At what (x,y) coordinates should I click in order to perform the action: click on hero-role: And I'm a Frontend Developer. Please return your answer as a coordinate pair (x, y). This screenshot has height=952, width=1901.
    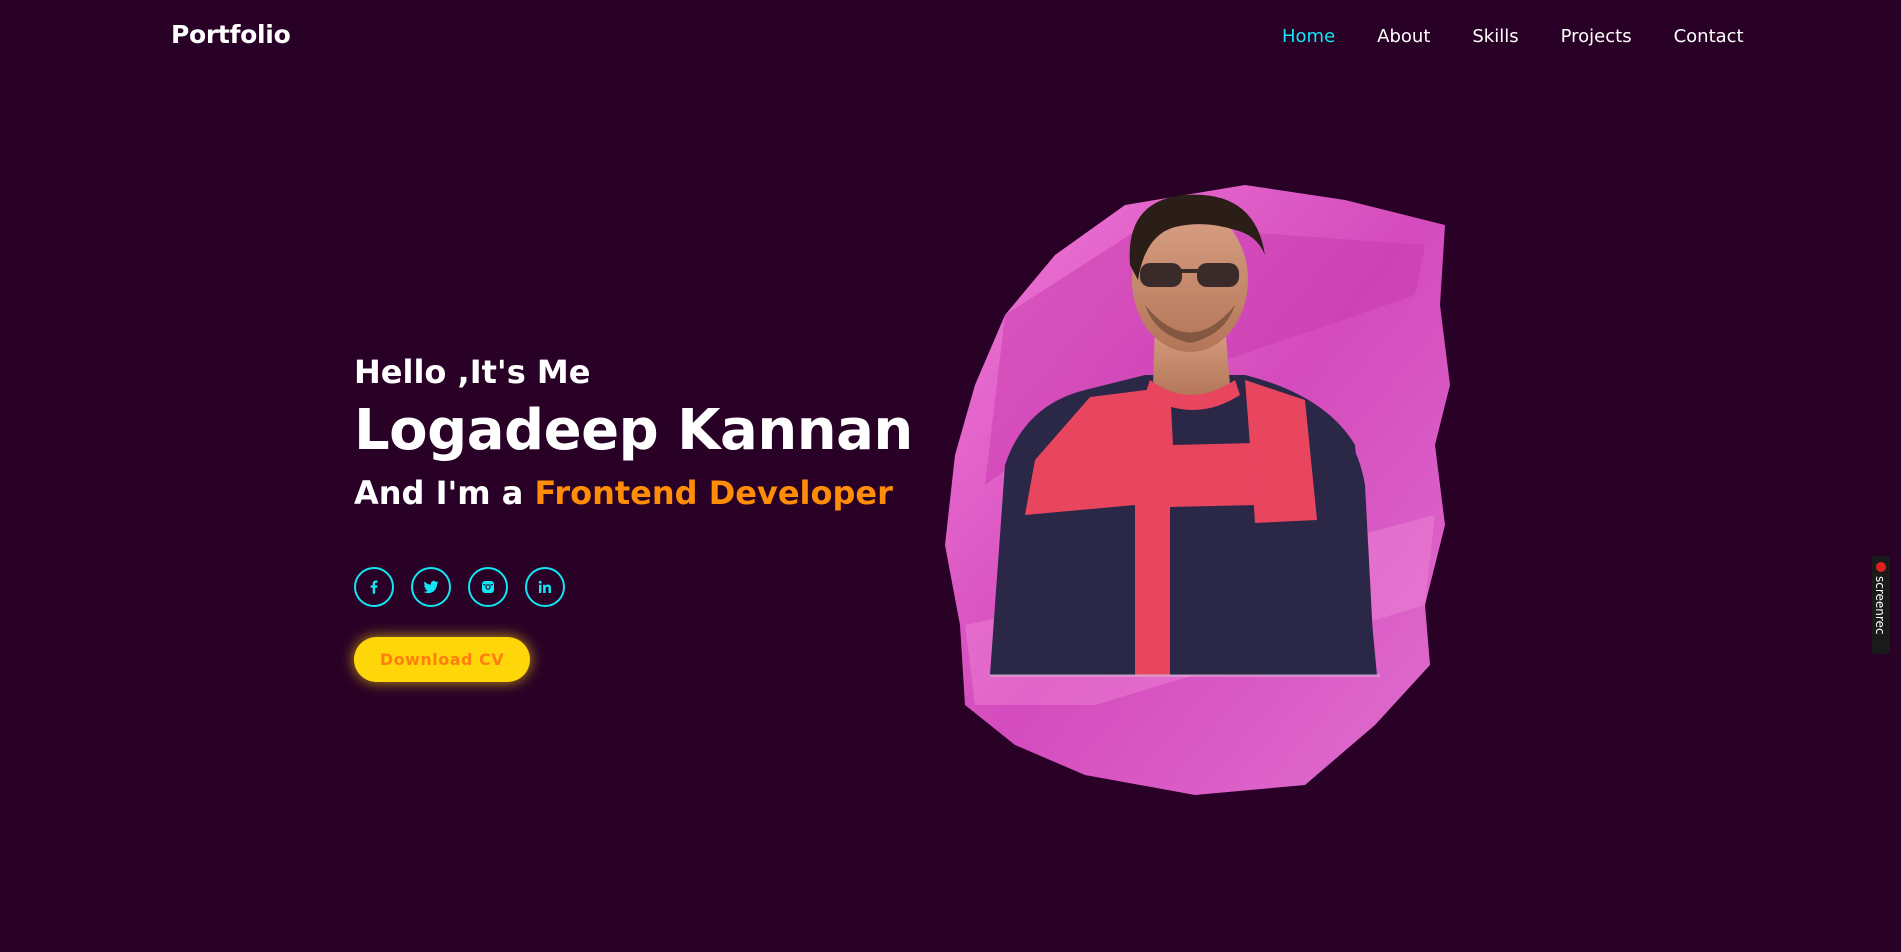
    Looking at the image, I should click on (623, 493).